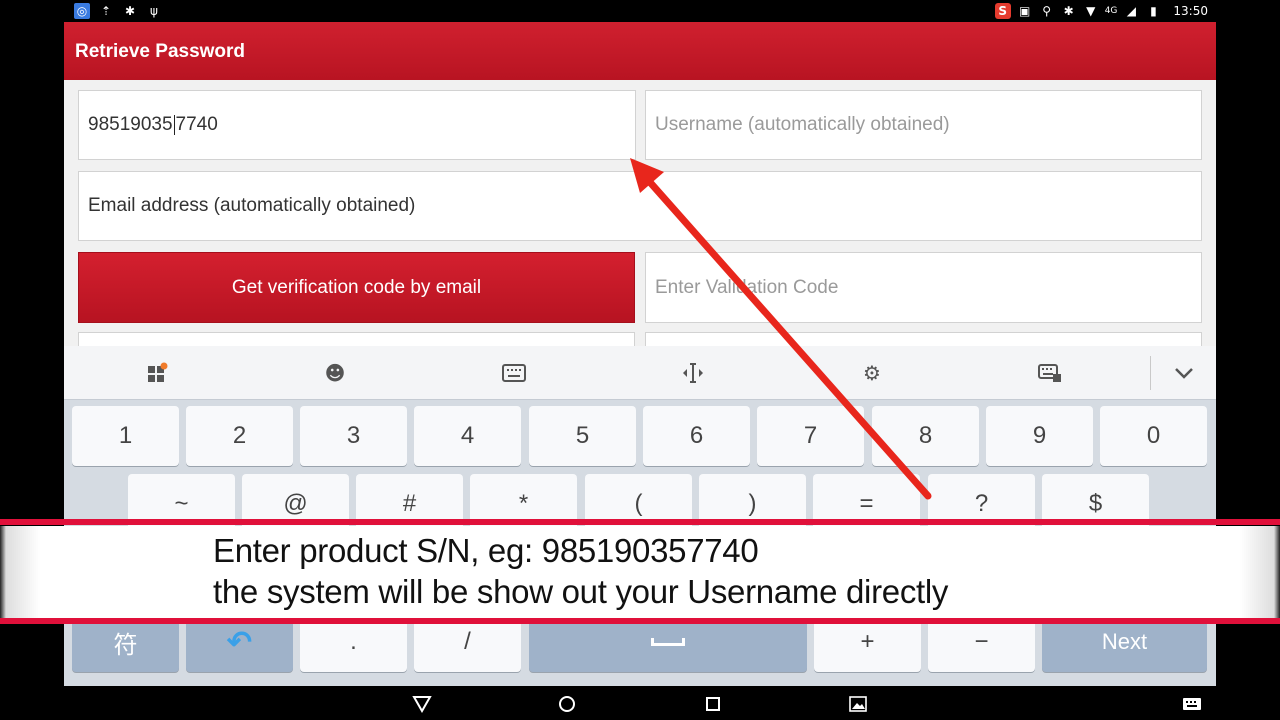 This screenshot has height=720, width=1280. Describe the element at coordinates (925, 436) in the screenshot. I see `key-8: 8` at that location.